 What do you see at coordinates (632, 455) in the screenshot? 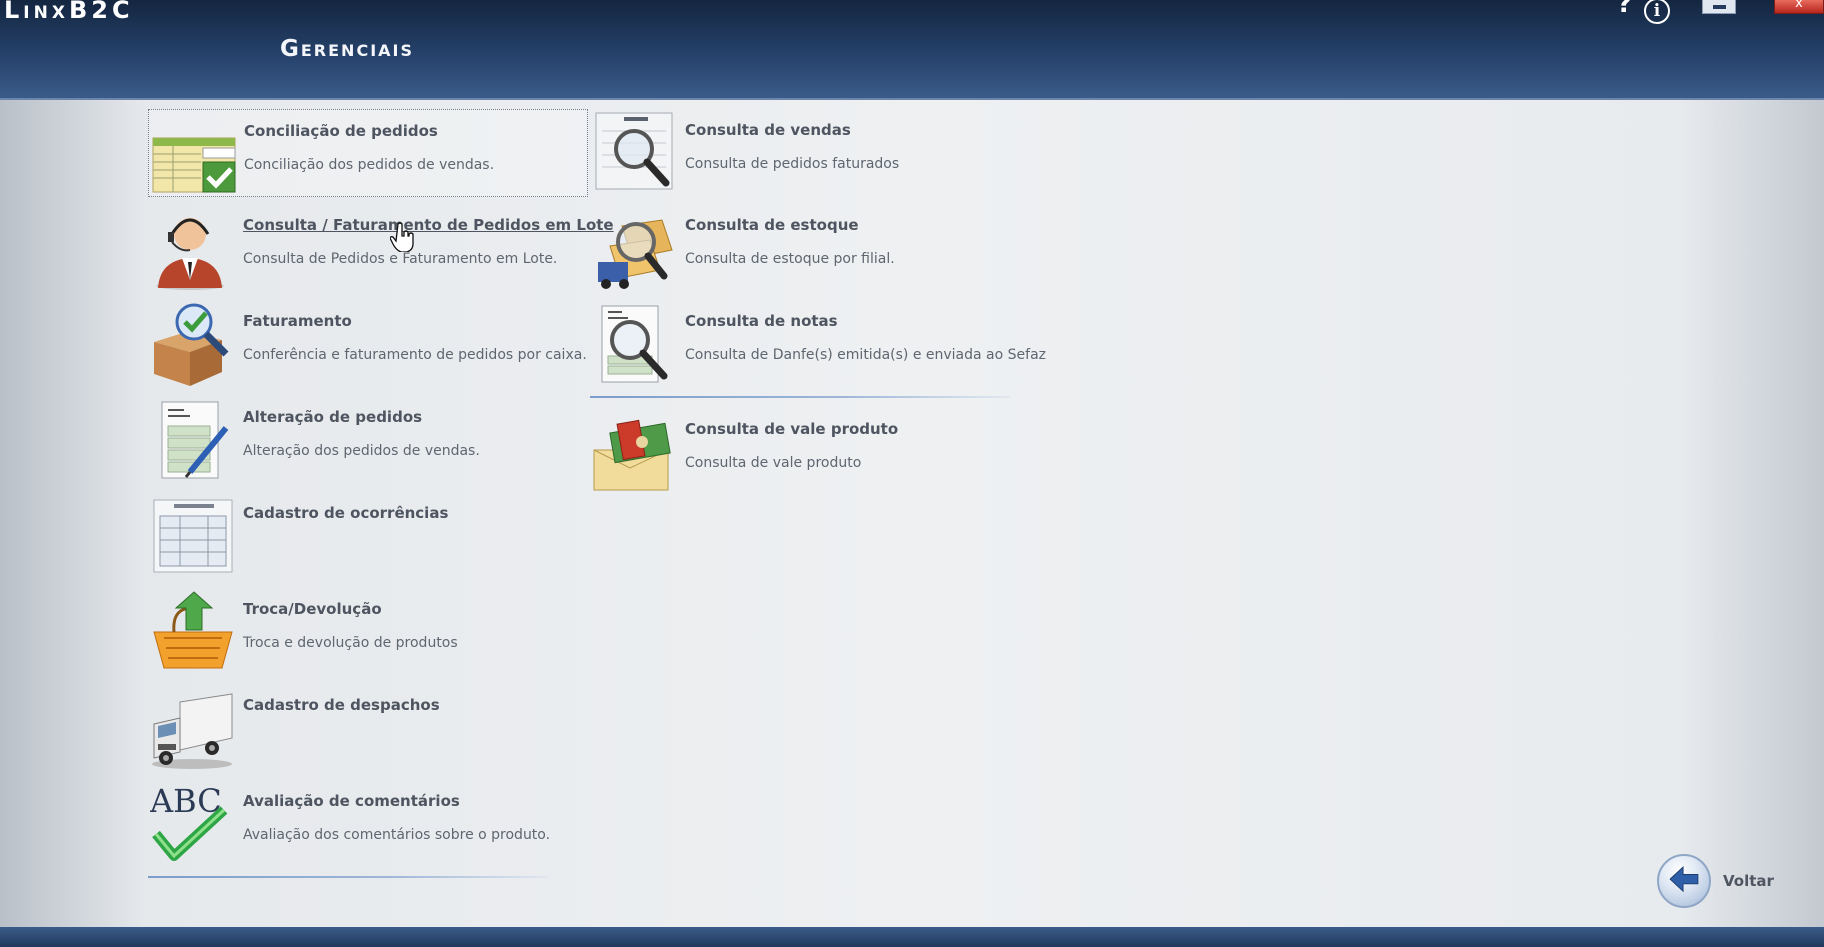
I see `voucher-icon` at bounding box center [632, 455].